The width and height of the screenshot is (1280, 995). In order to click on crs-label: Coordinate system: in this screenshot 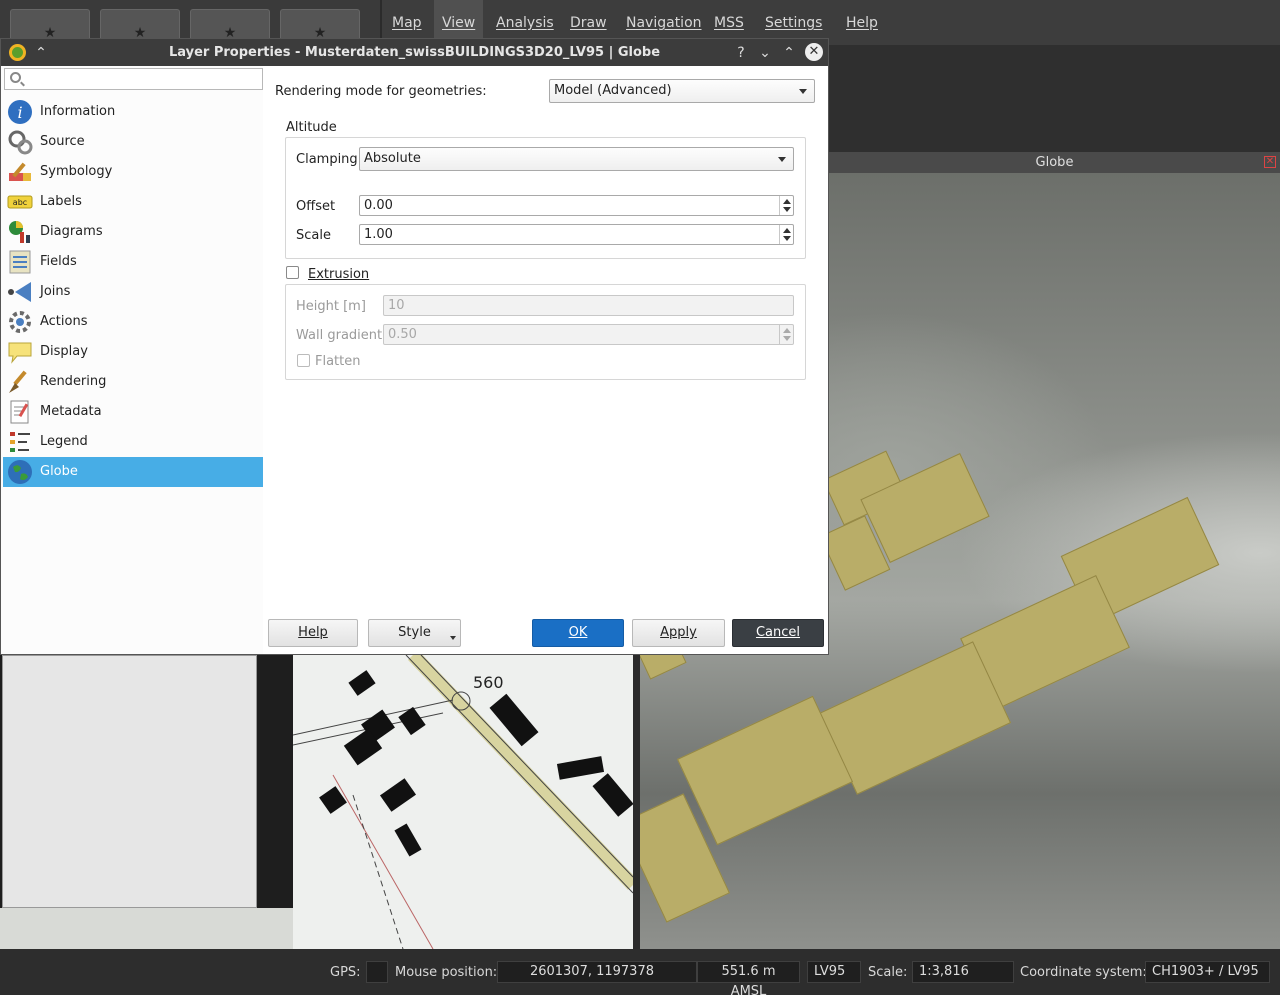, I will do `click(1083, 972)`.